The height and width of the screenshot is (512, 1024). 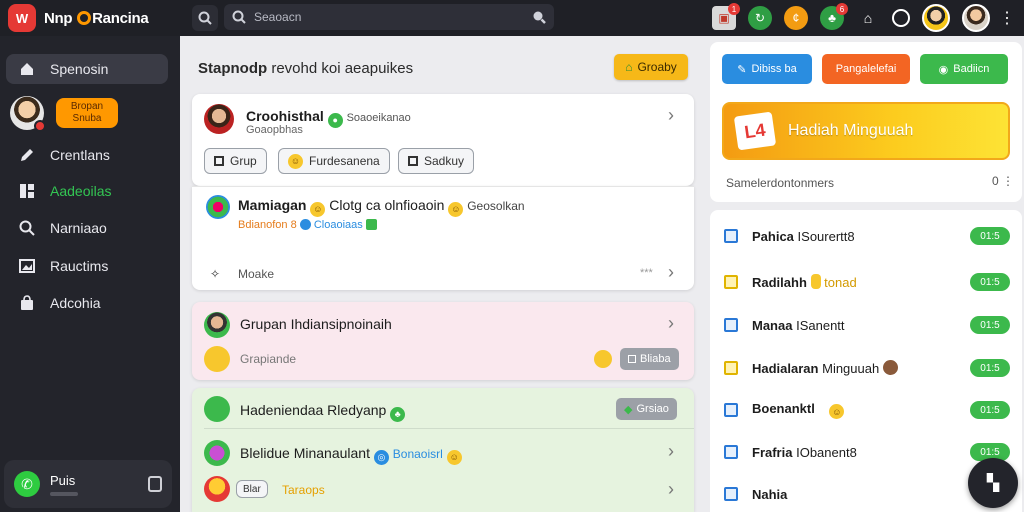 I want to click on app-logo: W Nnp Rancina, so click(x=91, y=18).